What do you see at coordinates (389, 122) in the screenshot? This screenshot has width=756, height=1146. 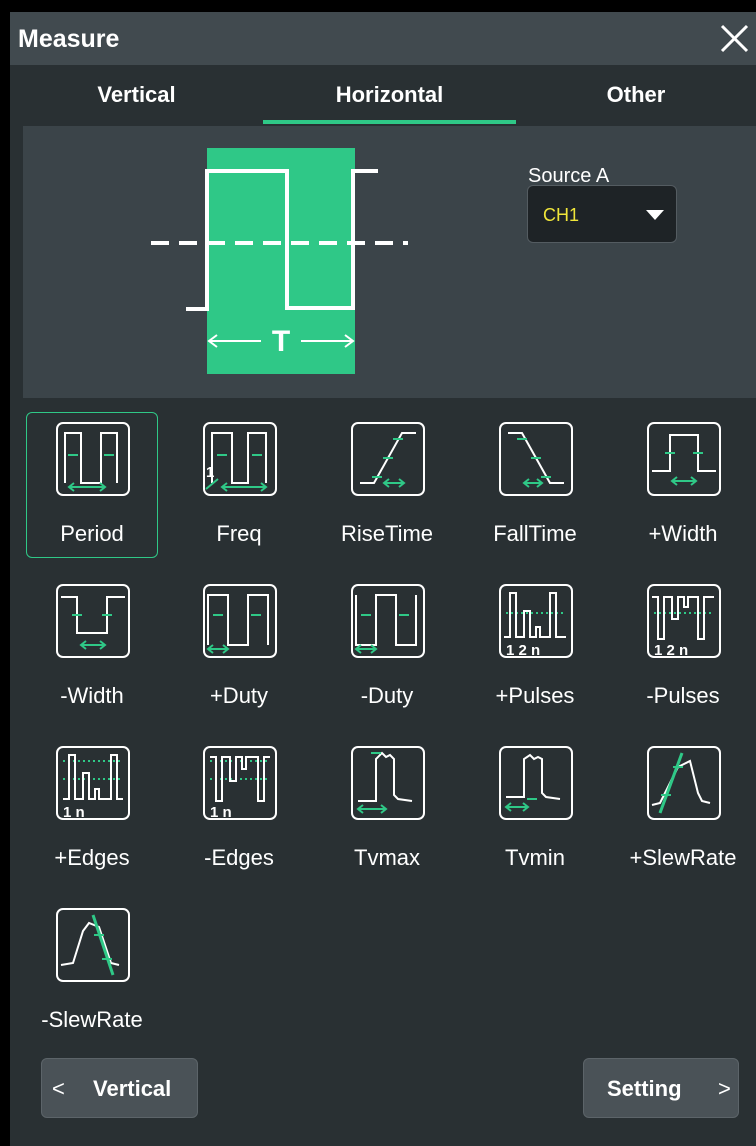 I see `active-tab-indicator` at bounding box center [389, 122].